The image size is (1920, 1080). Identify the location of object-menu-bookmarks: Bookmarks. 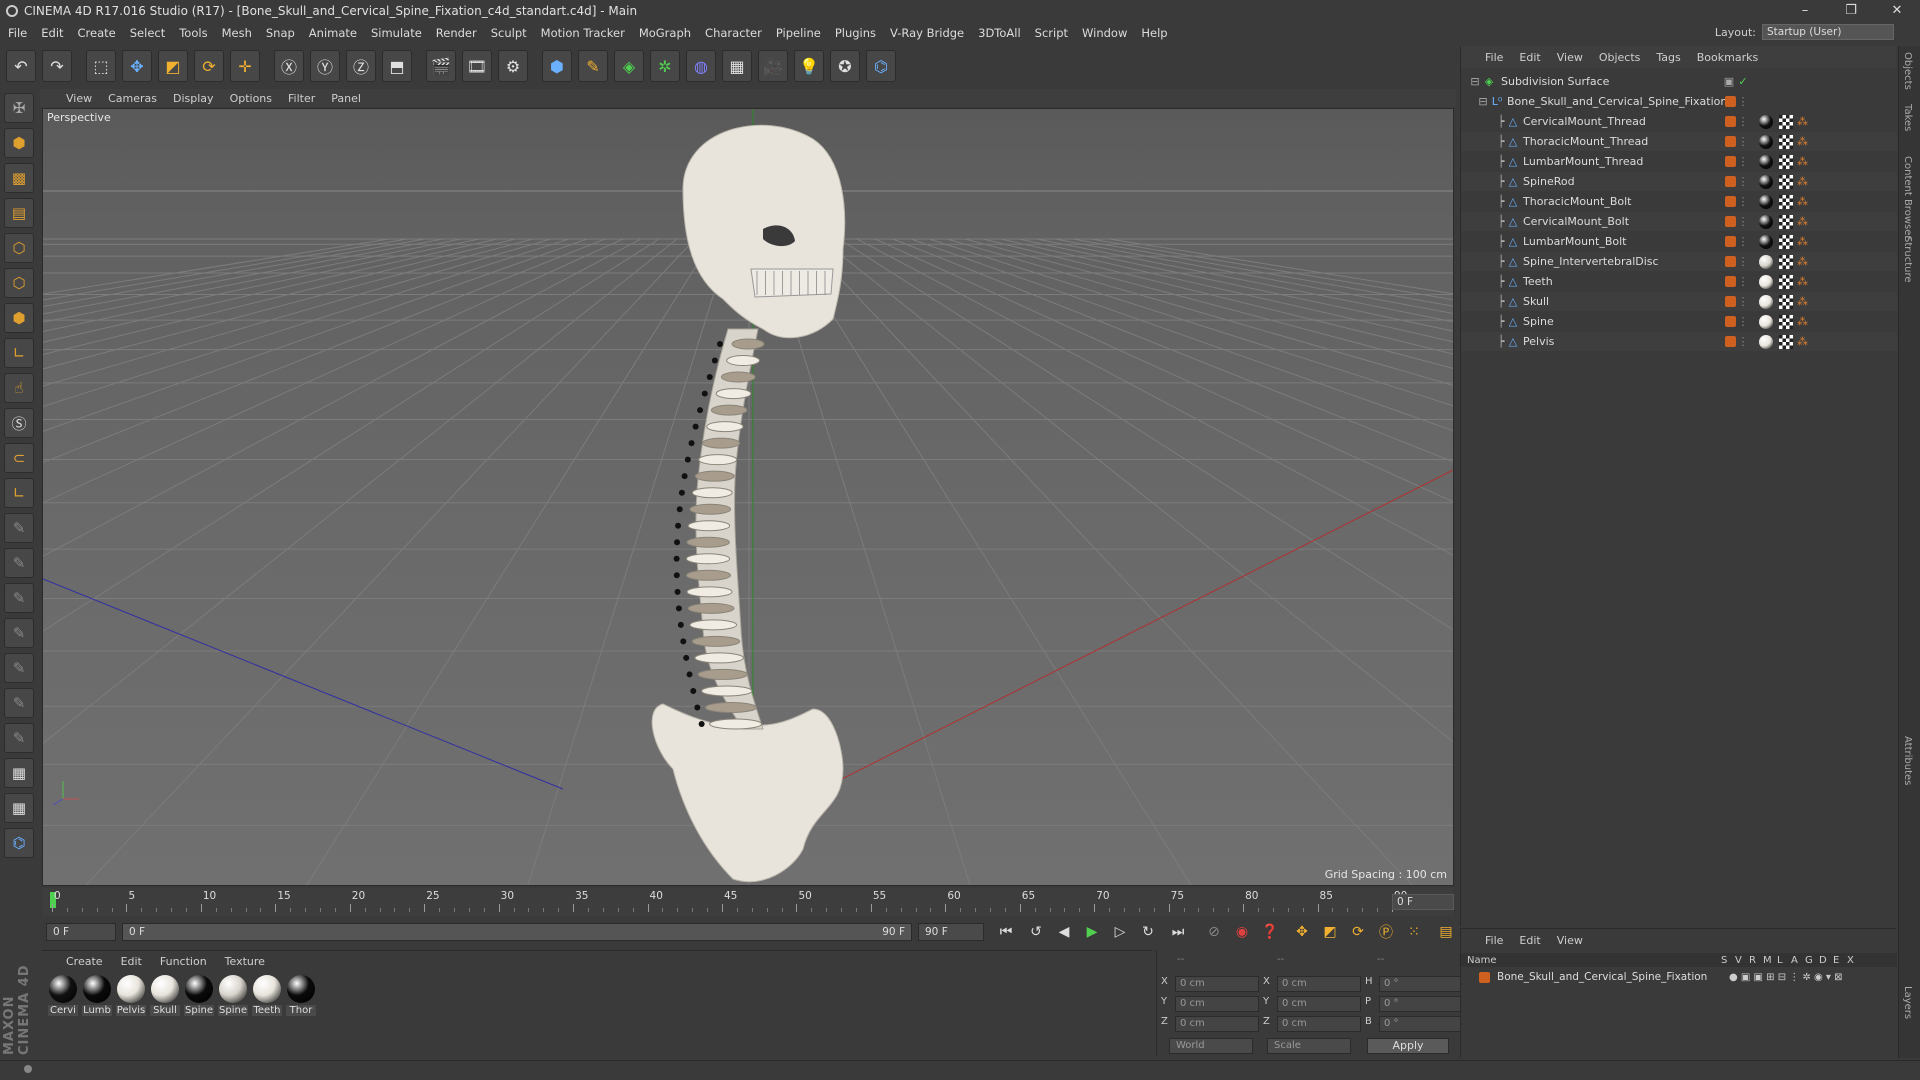
(1727, 57).